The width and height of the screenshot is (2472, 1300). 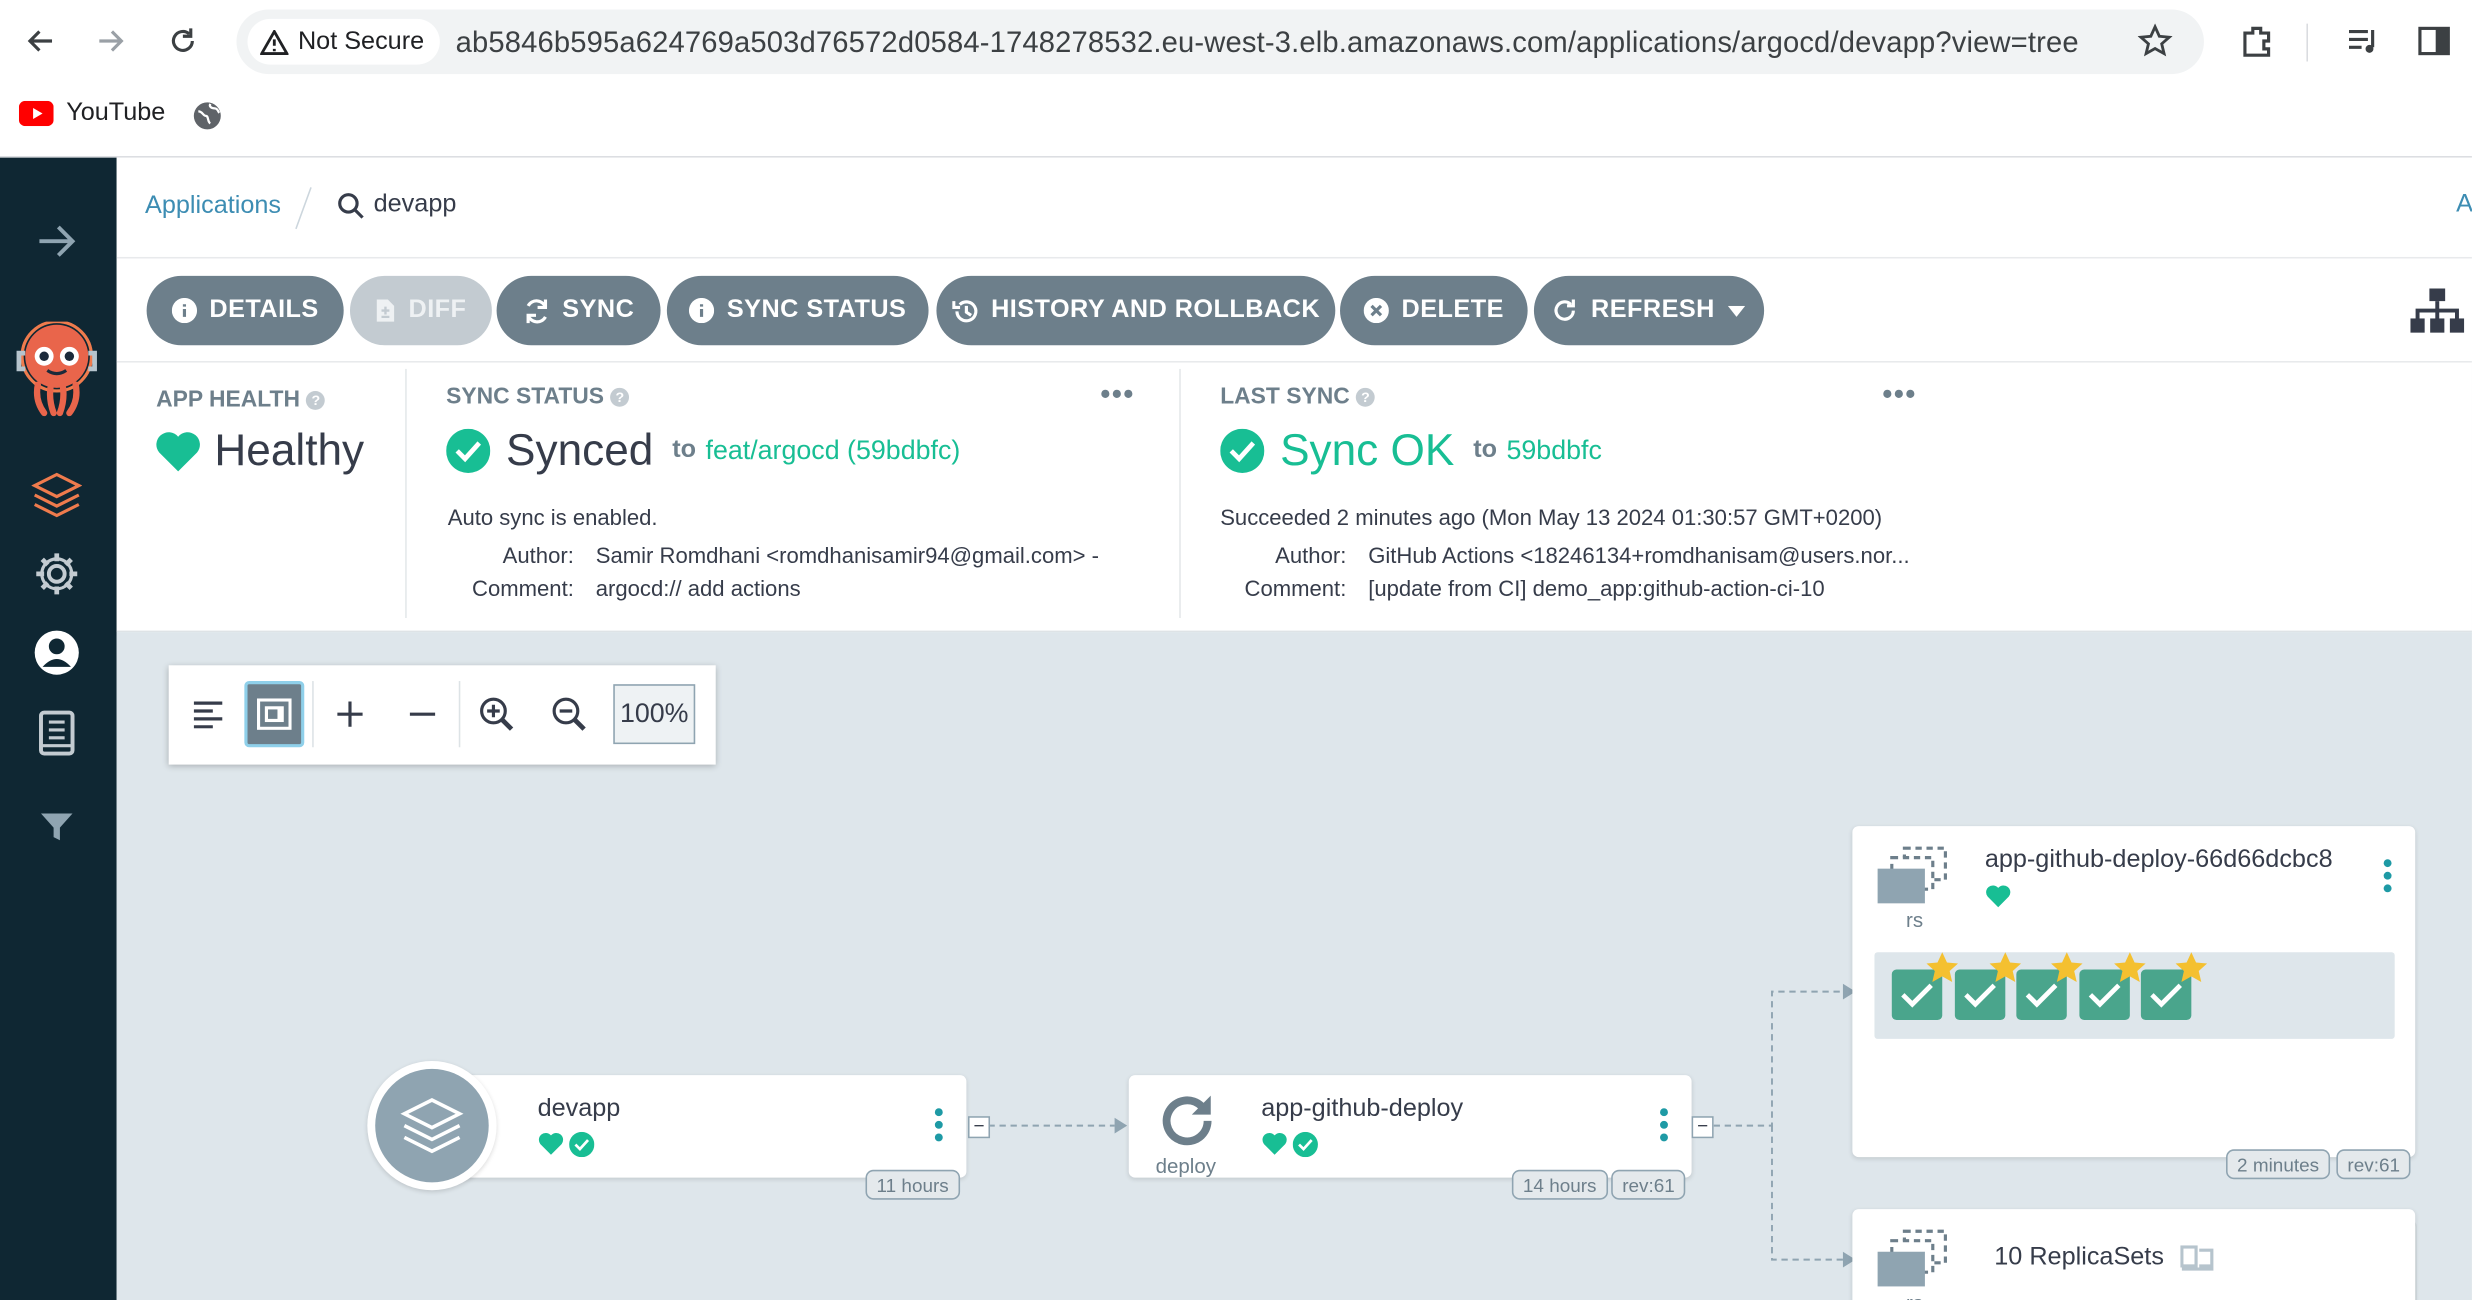 What do you see at coordinates (2155, 45) in the screenshot?
I see `bookmark-star-icon` at bounding box center [2155, 45].